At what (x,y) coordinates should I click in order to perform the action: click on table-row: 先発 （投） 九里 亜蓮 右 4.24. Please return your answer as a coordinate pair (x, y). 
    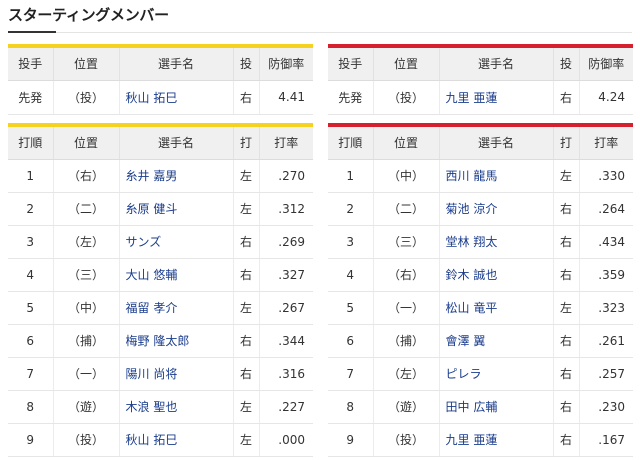
    Looking at the image, I should click on (480, 97).